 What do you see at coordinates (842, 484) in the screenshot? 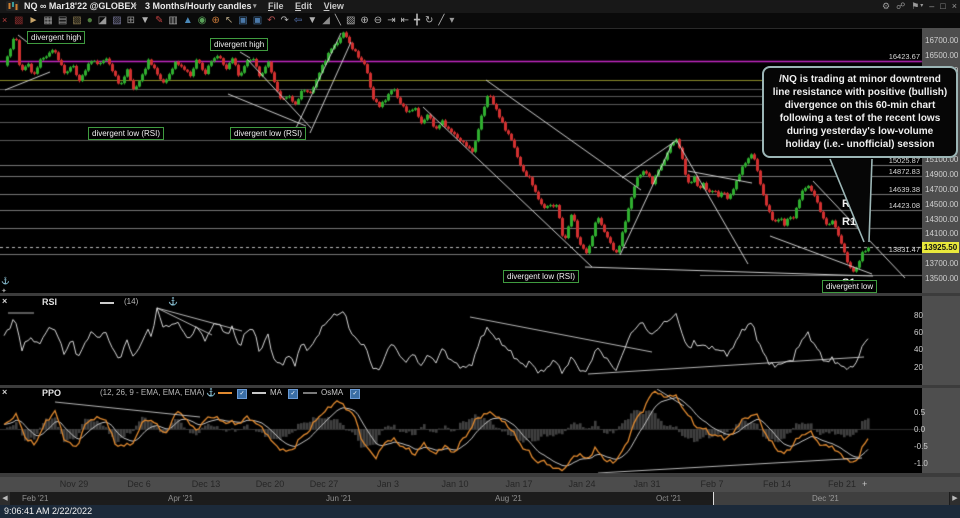
I see `date-label: Feb 21` at bounding box center [842, 484].